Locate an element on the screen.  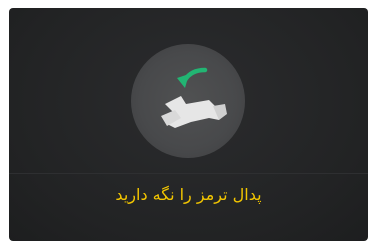
brake-pedal-indicator is located at coordinates (188, 101).